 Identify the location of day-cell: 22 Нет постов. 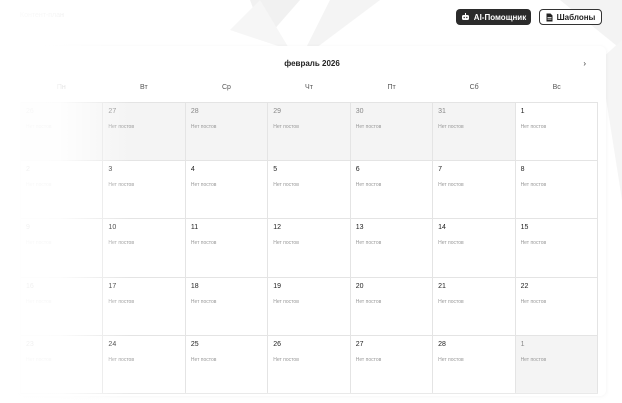
(556, 306).